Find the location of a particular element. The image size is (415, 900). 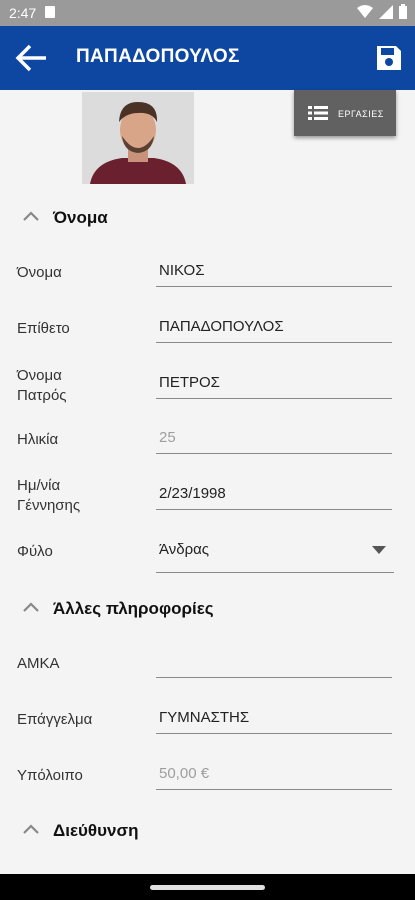

field-label: Ηλικία is located at coordinates (38, 439).